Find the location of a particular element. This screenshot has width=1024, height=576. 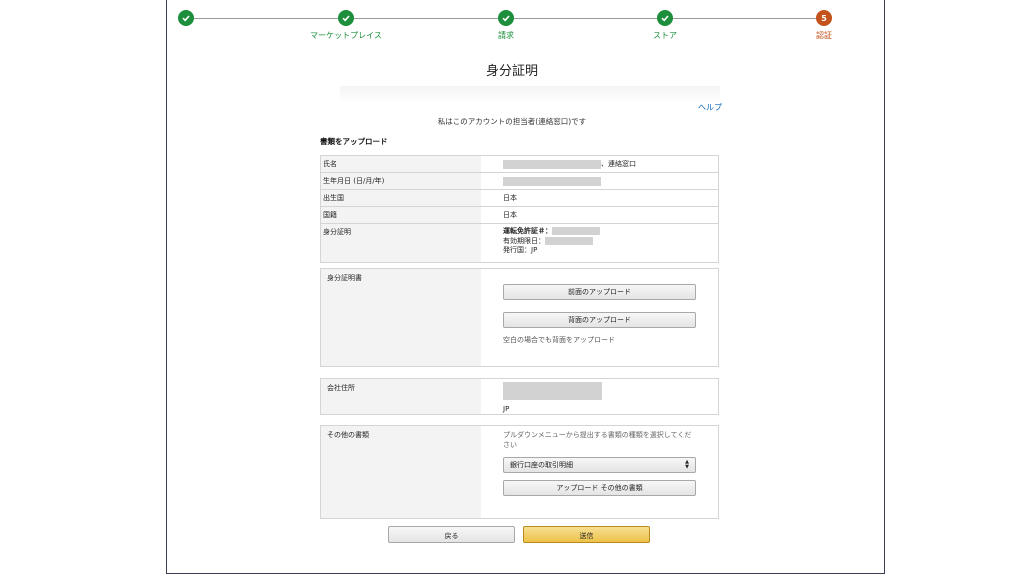

license-line: 運転免許証＃： is located at coordinates (551, 232).